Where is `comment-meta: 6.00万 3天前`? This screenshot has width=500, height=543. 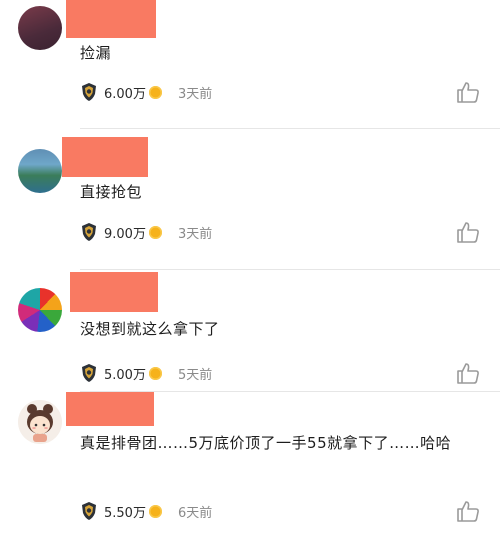 comment-meta: 6.00万 3天前 is located at coordinates (146, 92).